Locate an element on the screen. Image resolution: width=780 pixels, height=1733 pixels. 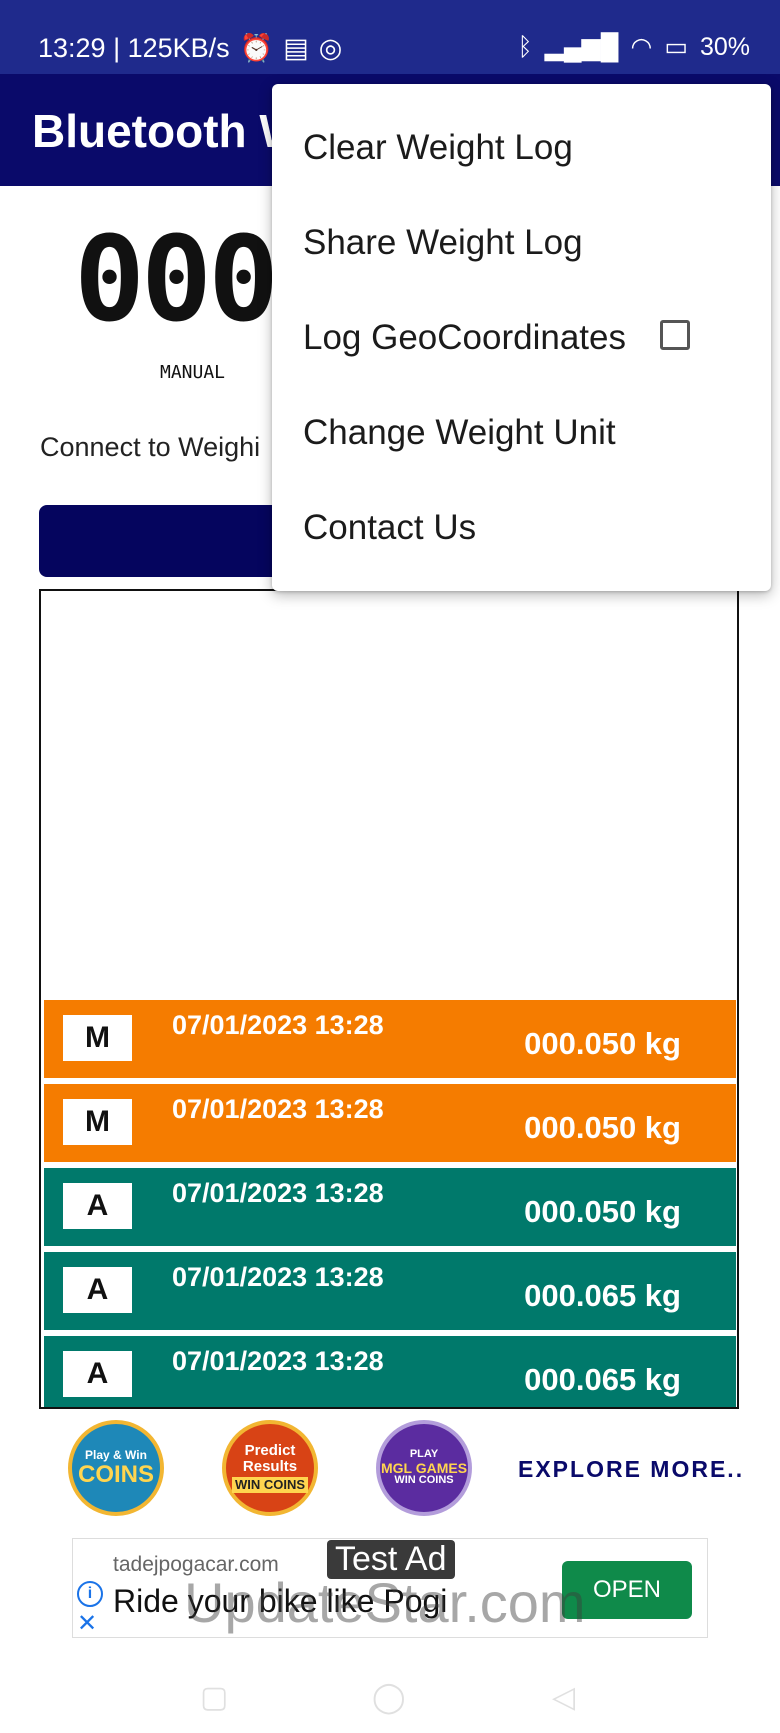
battery-icon: ▭ is located at coordinates (676, 47).